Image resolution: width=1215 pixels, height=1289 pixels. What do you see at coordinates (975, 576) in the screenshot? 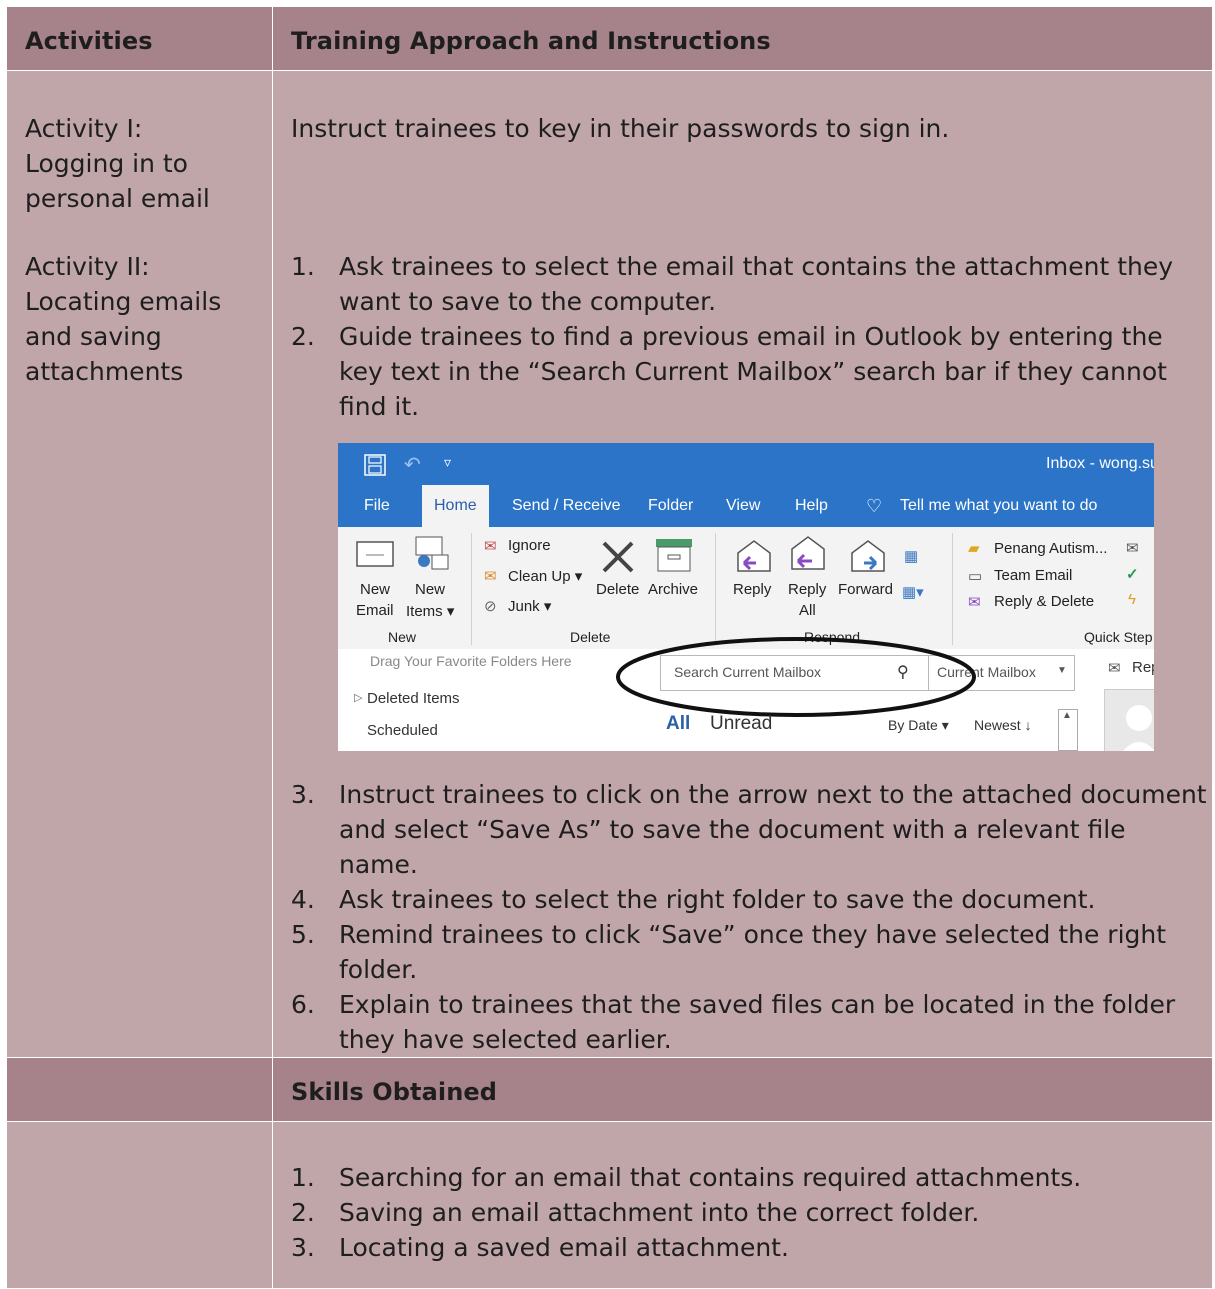
I see `team-email-icon: ▭` at bounding box center [975, 576].